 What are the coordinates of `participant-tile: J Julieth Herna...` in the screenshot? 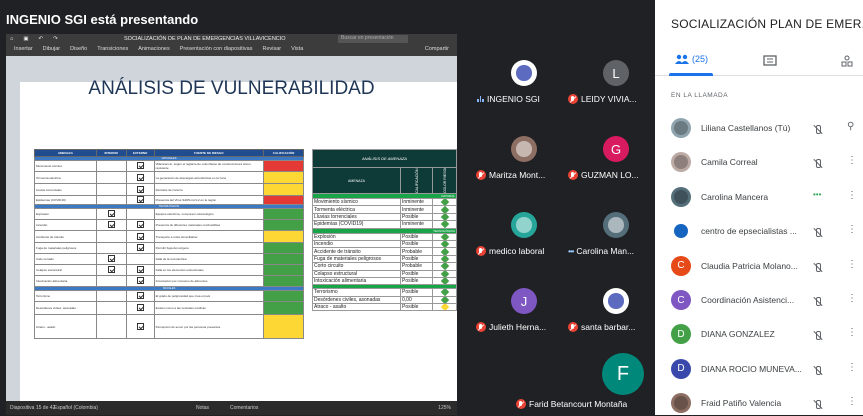 It's located at (522, 313).